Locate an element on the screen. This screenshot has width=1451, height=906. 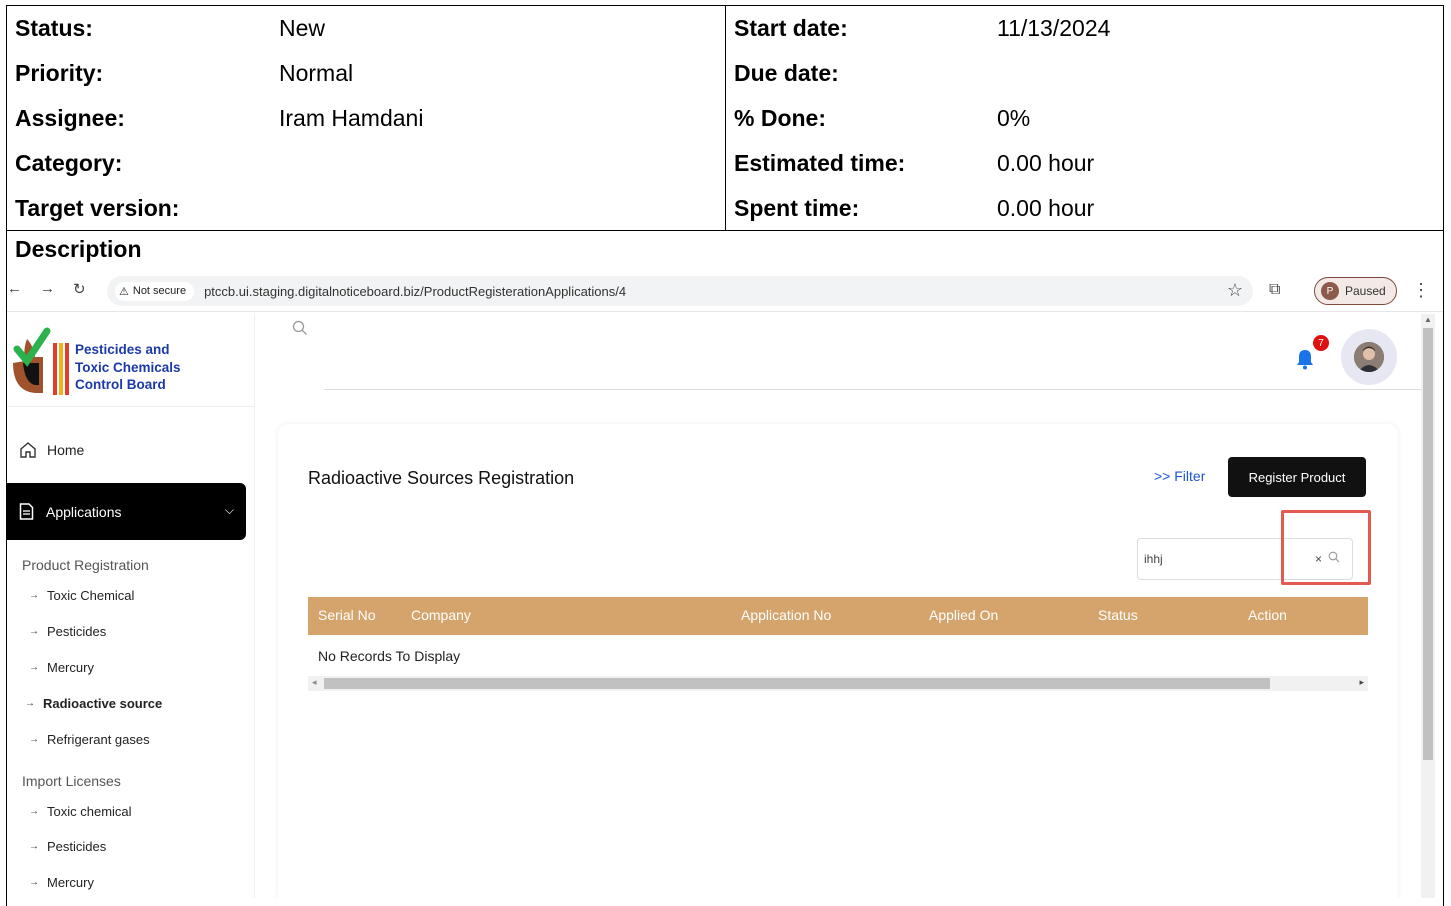
profile-avatar: P is located at coordinates (1330, 291).